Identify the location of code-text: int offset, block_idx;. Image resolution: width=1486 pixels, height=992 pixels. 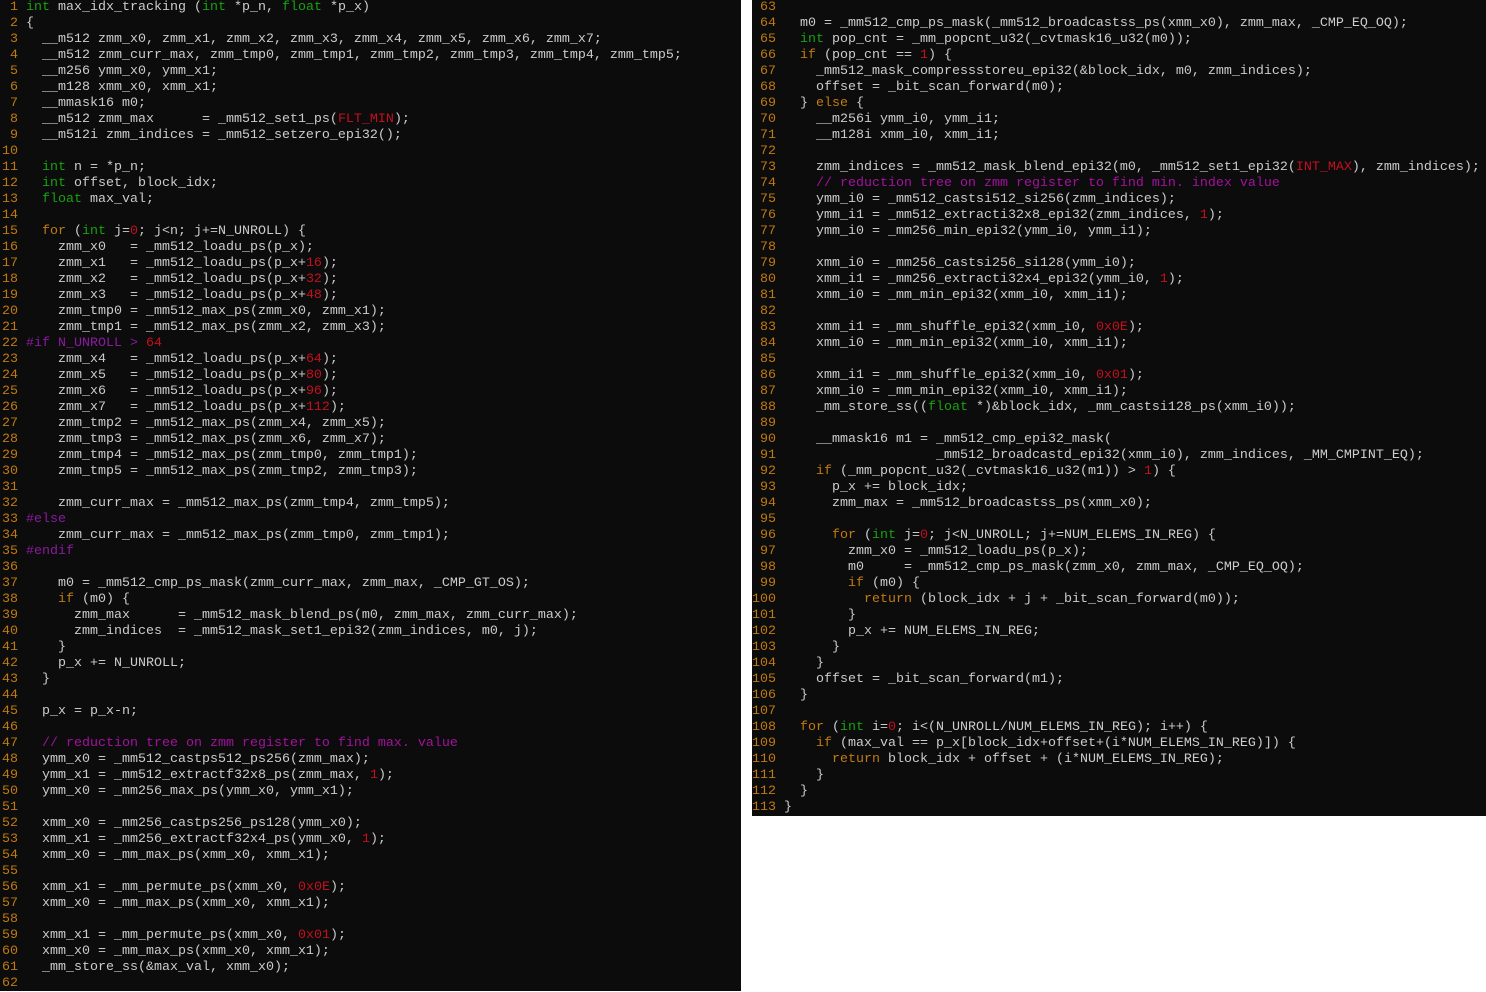
(122, 184).